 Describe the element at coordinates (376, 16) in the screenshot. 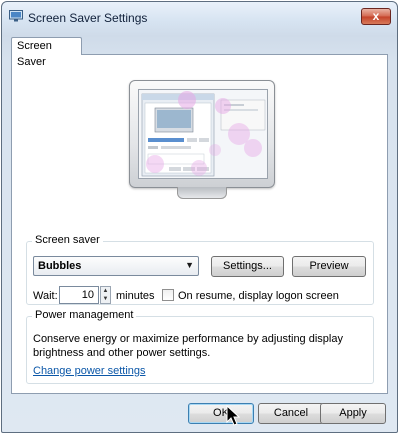

I see `close-button: x` at that location.